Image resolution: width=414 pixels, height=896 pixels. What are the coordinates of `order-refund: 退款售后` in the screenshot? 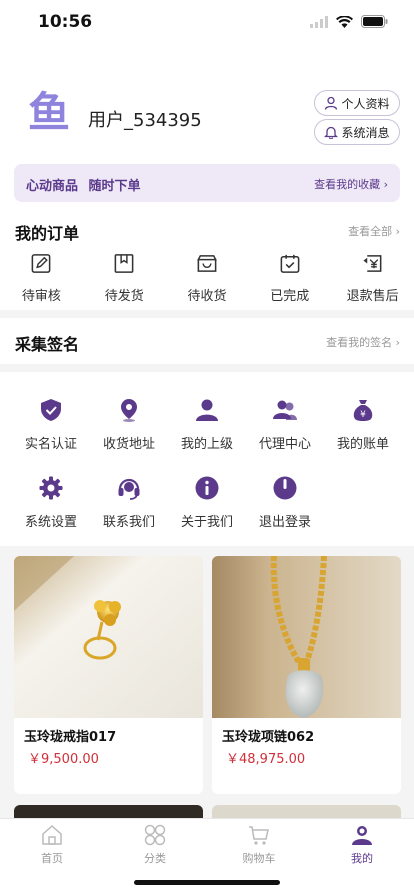 It's located at (372, 278).